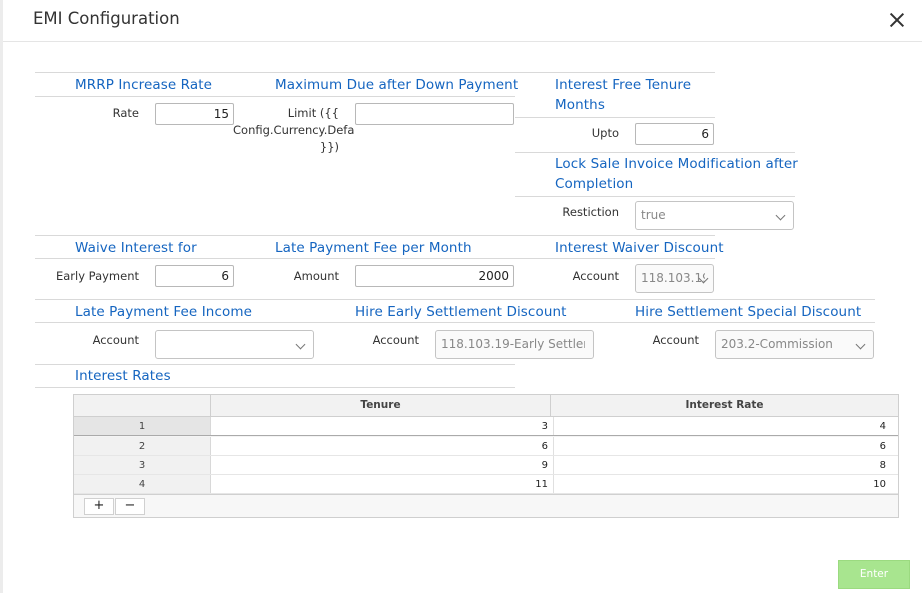  I want to click on hire-special-title: Hire Settlement Special Discount, so click(748, 312).